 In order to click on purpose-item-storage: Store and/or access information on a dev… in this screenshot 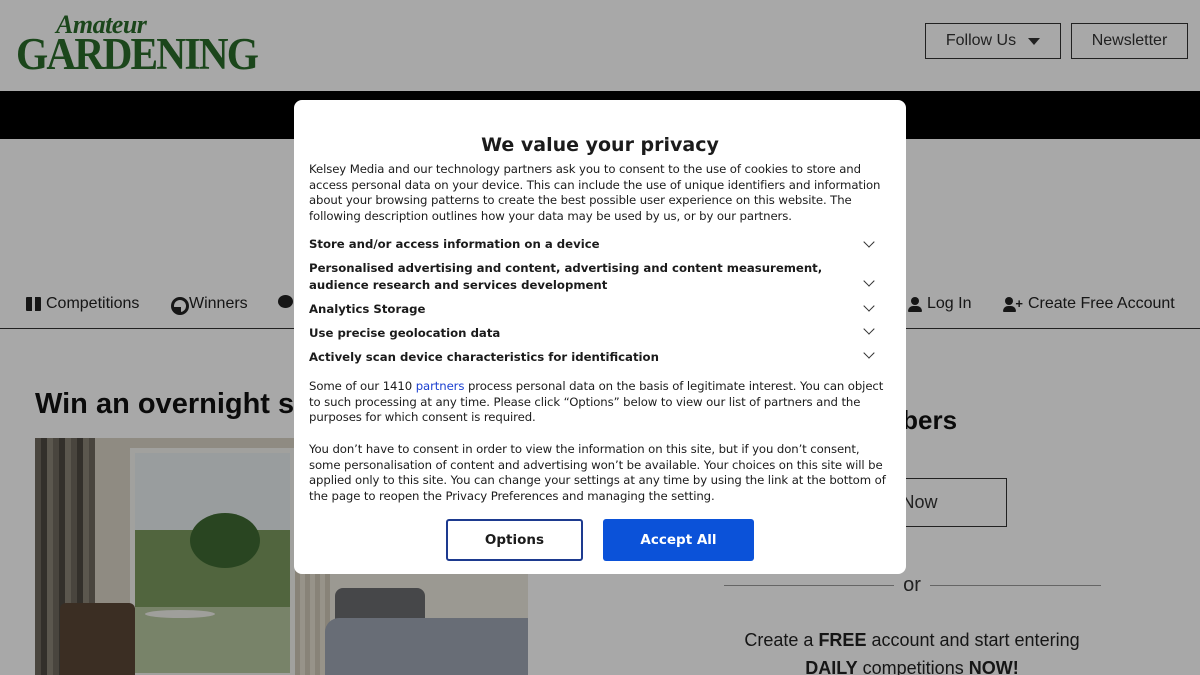, I will do `click(601, 244)`.